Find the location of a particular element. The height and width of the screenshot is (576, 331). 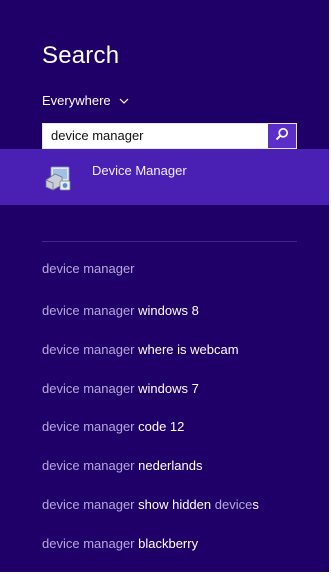

search-box is located at coordinates (169, 136).